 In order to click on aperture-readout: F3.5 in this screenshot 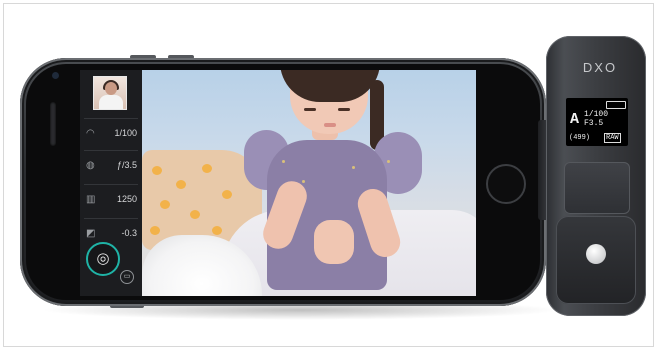, I will do `click(594, 123)`.